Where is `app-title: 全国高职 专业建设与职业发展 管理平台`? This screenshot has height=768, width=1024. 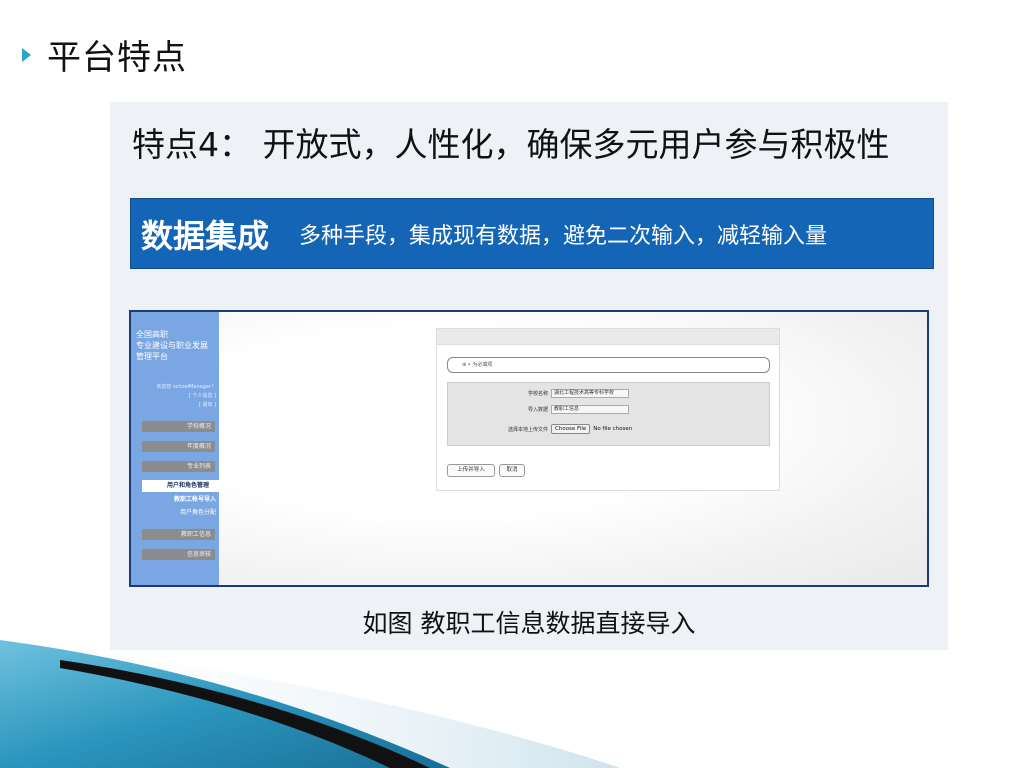
app-title: 全国高职 专业建设与职业发展 管理平台 is located at coordinates (172, 345).